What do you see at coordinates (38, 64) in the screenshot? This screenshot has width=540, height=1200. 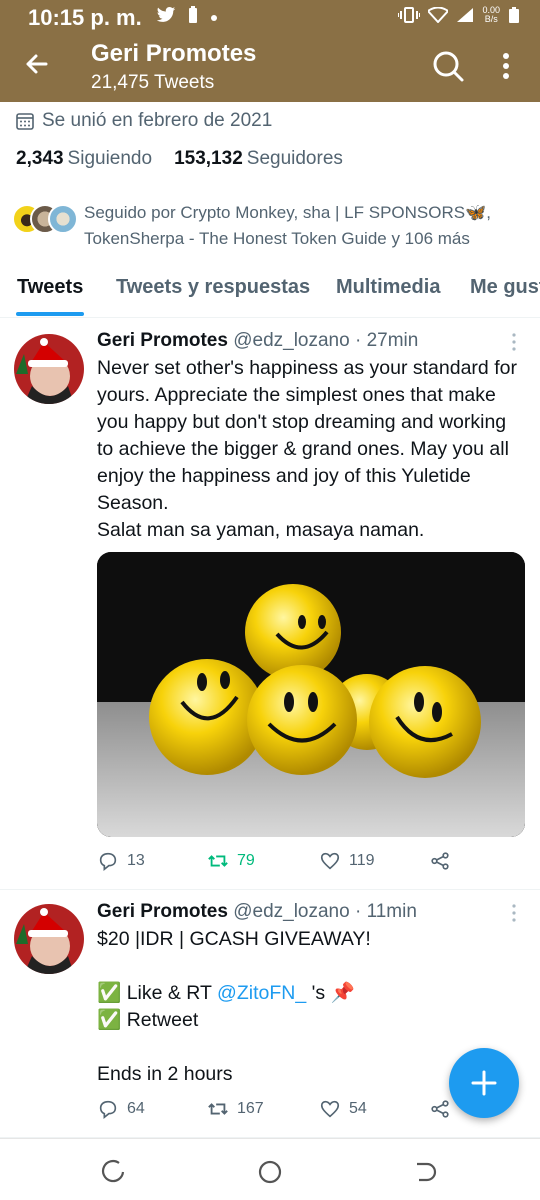 I see `back-arrow-icon` at bounding box center [38, 64].